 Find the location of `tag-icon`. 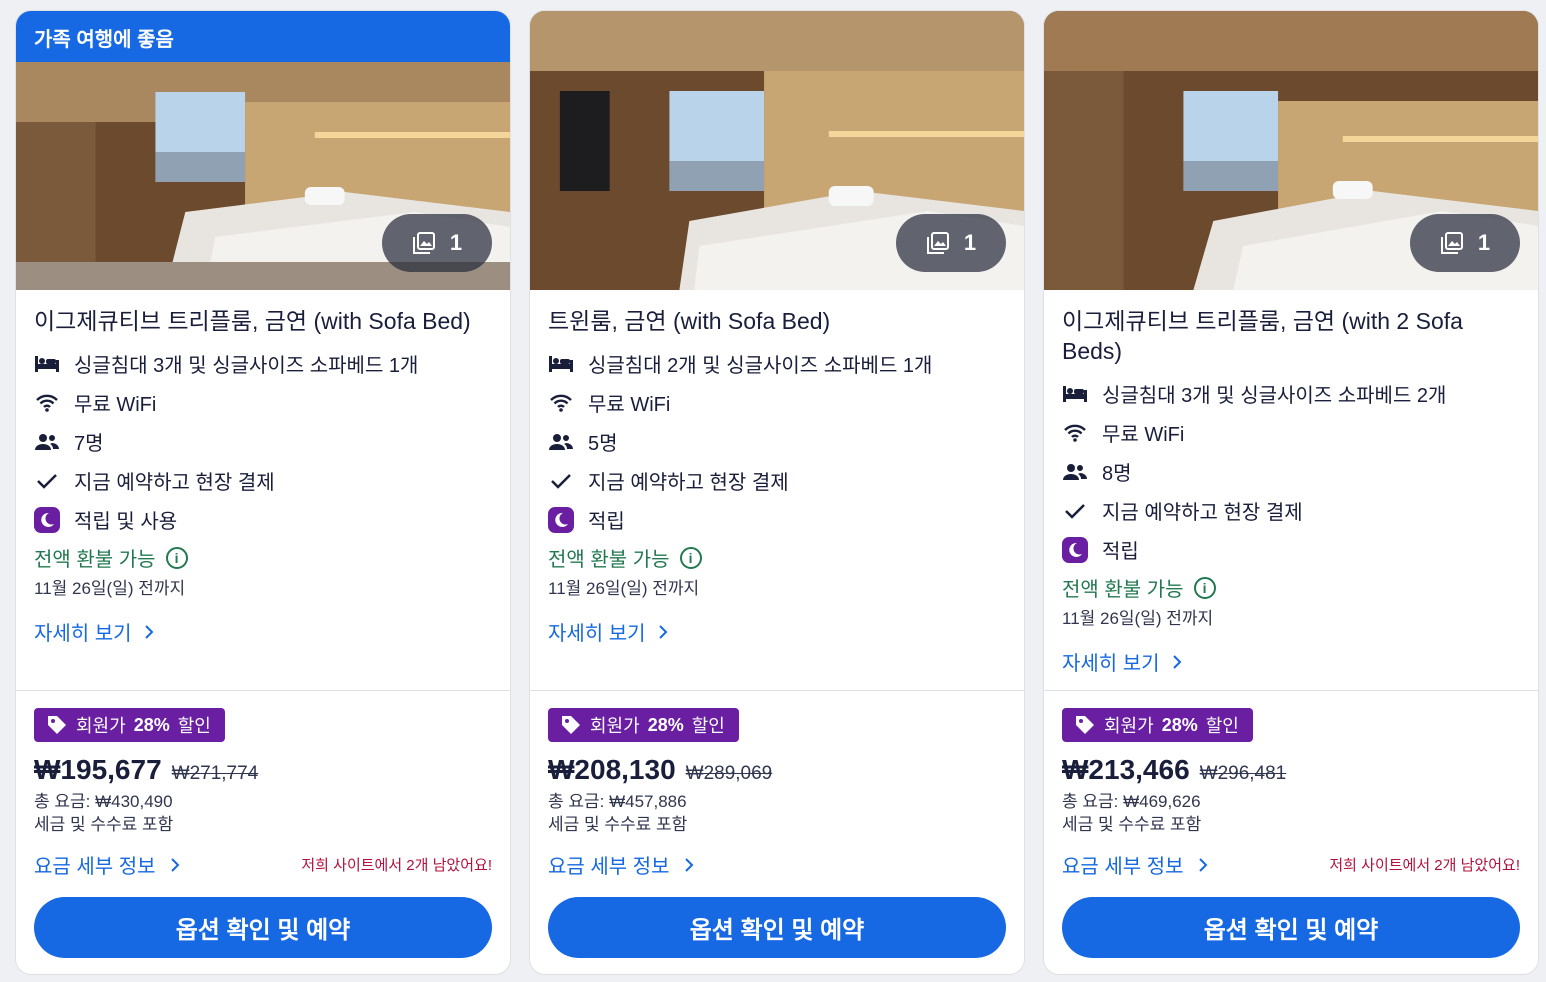

tag-icon is located at coordinates (57, 725).